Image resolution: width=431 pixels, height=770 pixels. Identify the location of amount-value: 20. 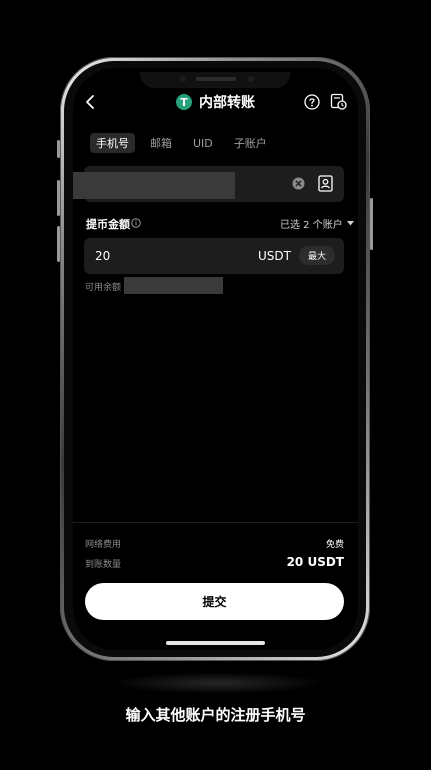
(103, 256).